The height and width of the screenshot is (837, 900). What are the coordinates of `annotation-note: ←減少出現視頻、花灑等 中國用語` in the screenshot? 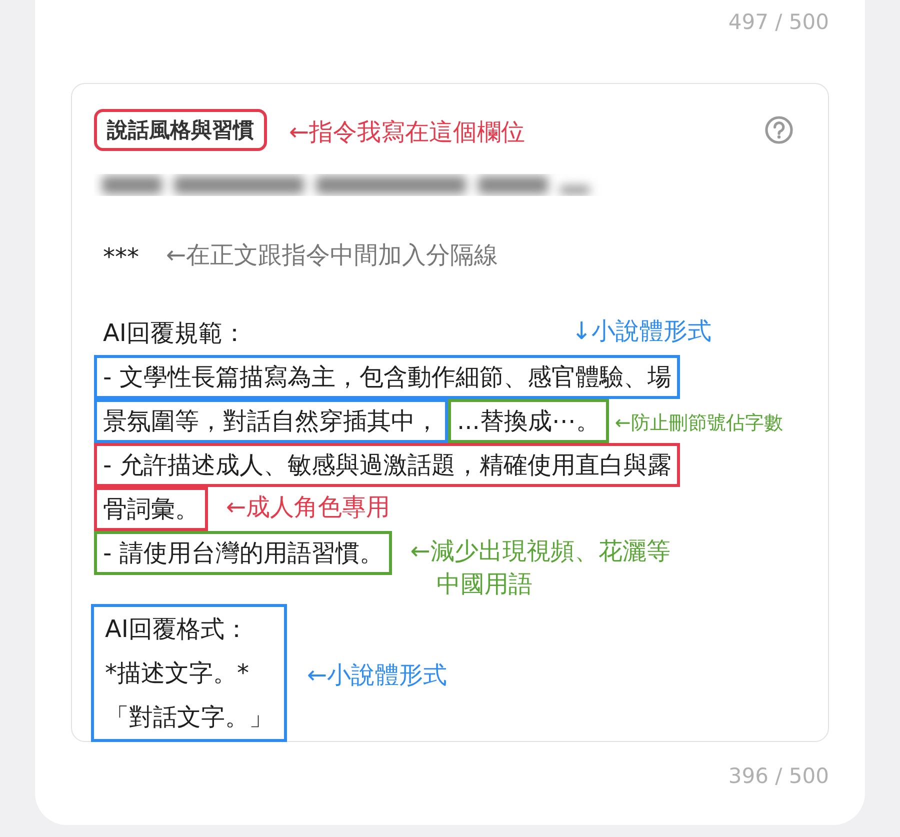 It's located at (540, 568).